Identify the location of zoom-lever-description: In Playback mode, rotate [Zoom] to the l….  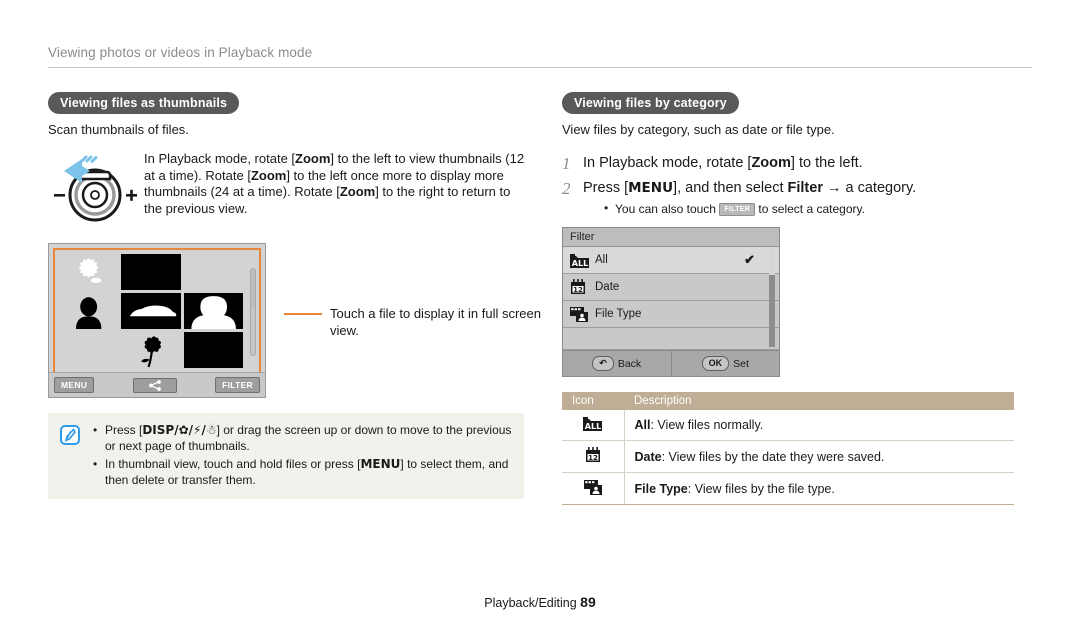
(337, 184).